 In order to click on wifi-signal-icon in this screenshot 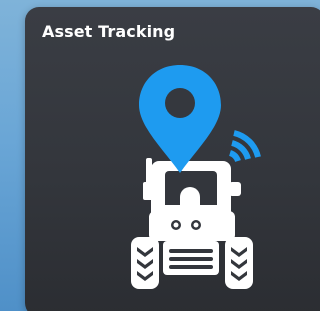, I will do `click(244, 146)`.